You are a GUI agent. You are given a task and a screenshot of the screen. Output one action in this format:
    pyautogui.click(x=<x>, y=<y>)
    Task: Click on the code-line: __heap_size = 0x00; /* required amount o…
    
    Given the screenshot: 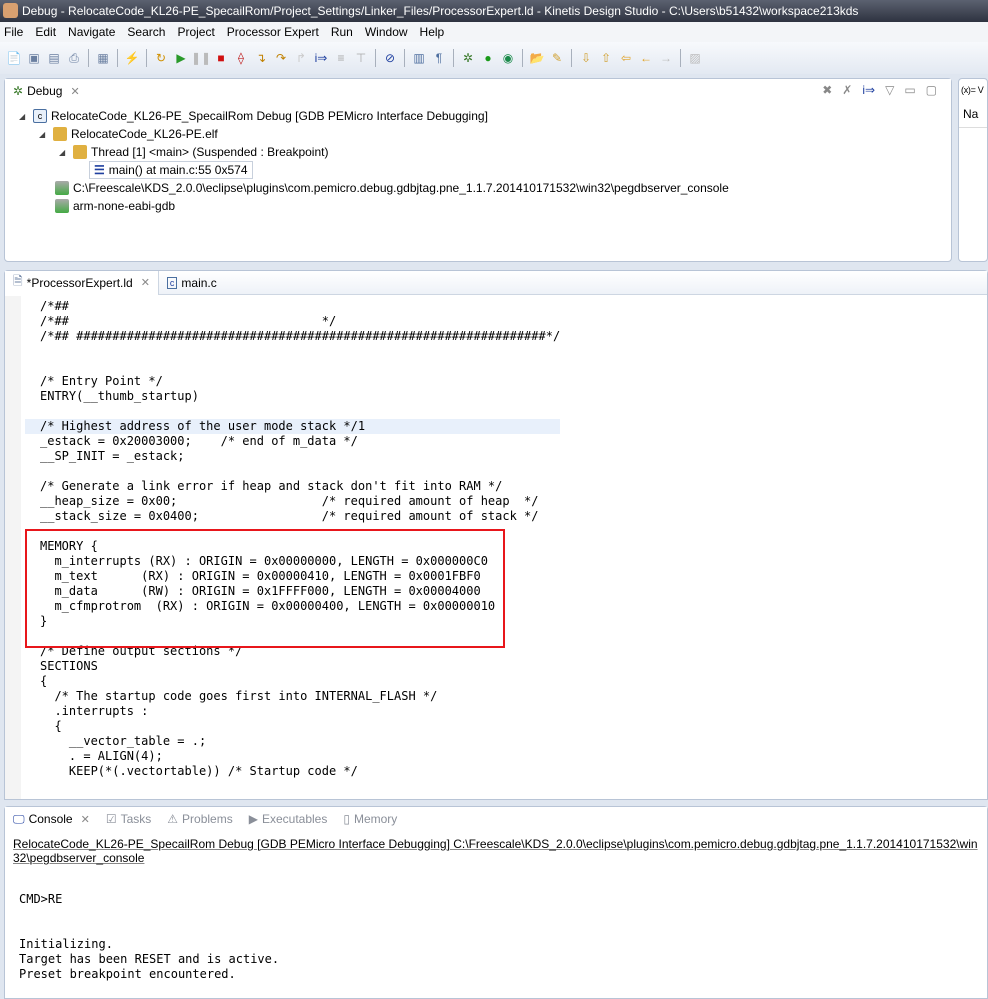 What is the action you would take?
    pyautogui.click(x=289, y=501)
    